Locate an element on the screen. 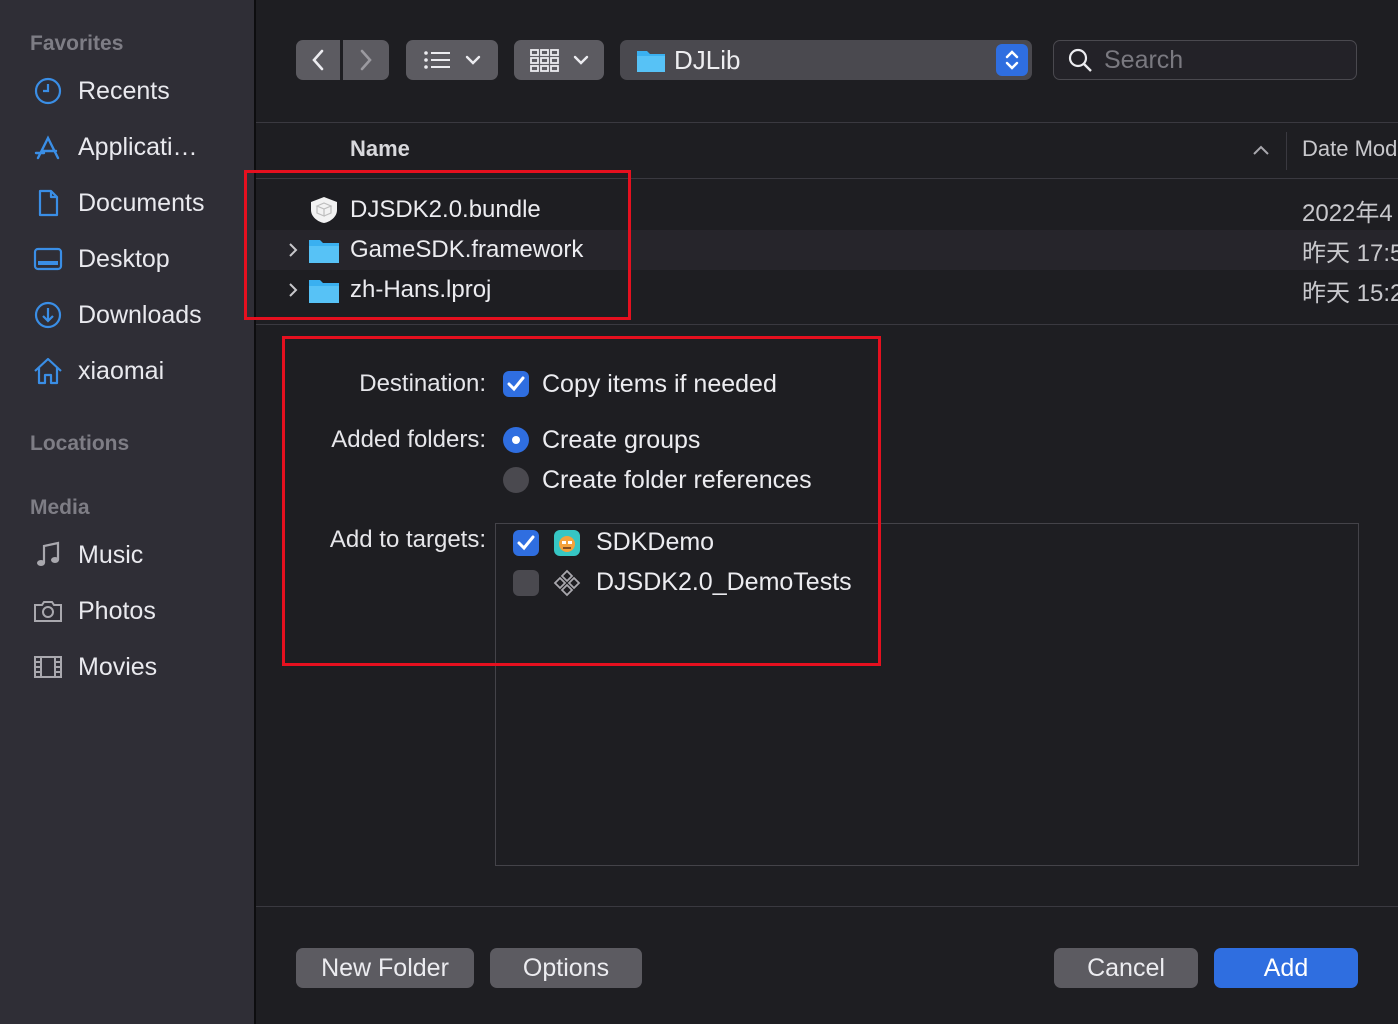  sidebar-item-label: Documents is located at coordinates (141, 202).